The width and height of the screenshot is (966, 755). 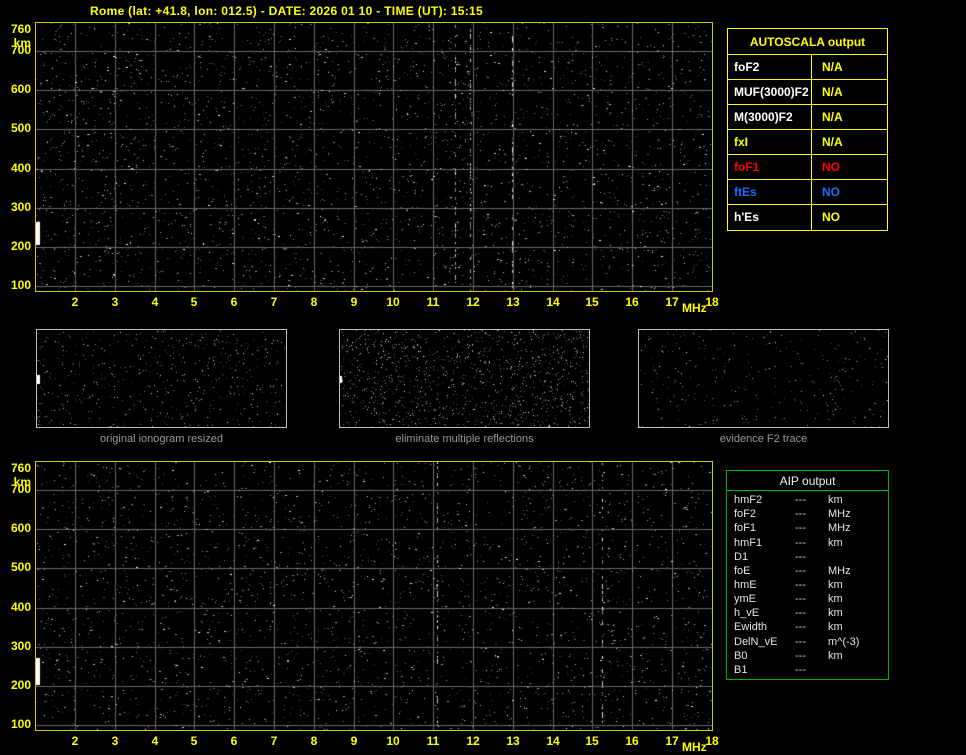 What do you see at coordinates (745, 528) in the screenshot?
I see `param-name: foF1` at bounding box center [745, 528].